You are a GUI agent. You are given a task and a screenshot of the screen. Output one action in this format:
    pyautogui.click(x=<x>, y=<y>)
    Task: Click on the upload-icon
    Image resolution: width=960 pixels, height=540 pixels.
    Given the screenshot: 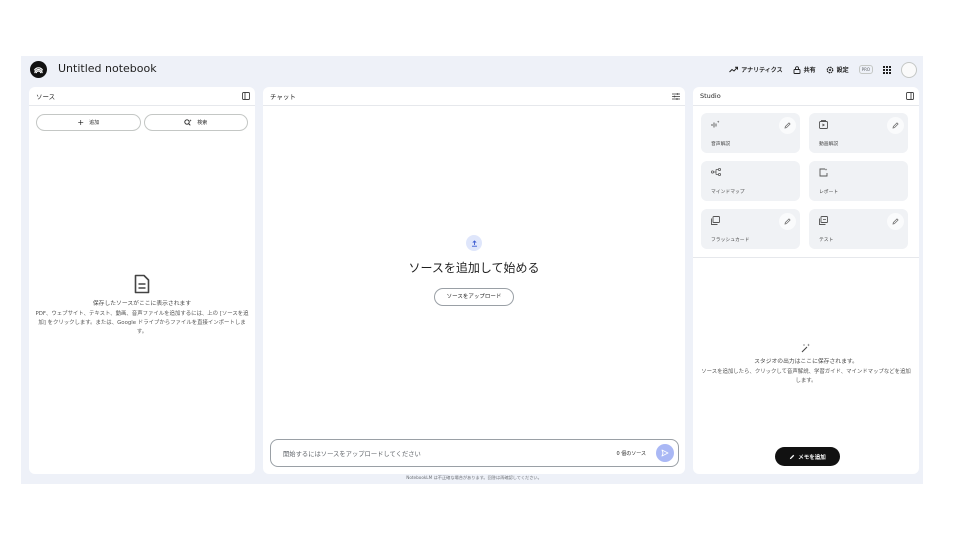 What is the action you would take?
    pyautogui.click(x=474, y=243)
    